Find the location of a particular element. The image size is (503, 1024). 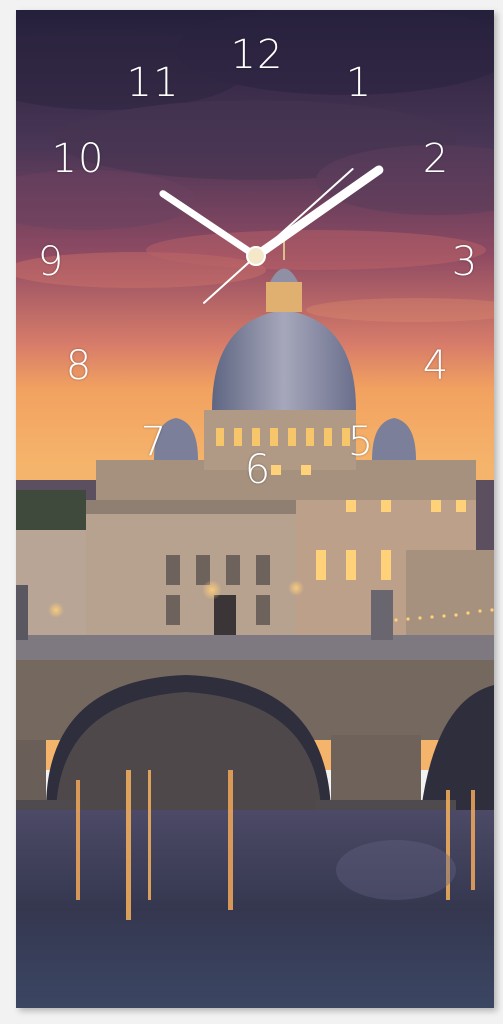

numeral-9: 9 is located at coordinates (51, 262).